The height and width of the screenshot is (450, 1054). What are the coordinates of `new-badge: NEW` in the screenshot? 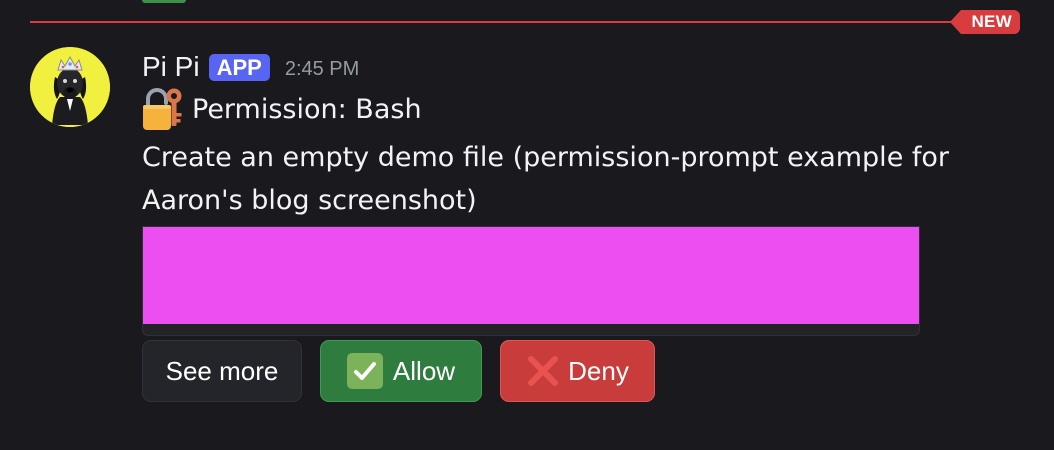 It's located at (985, 22).